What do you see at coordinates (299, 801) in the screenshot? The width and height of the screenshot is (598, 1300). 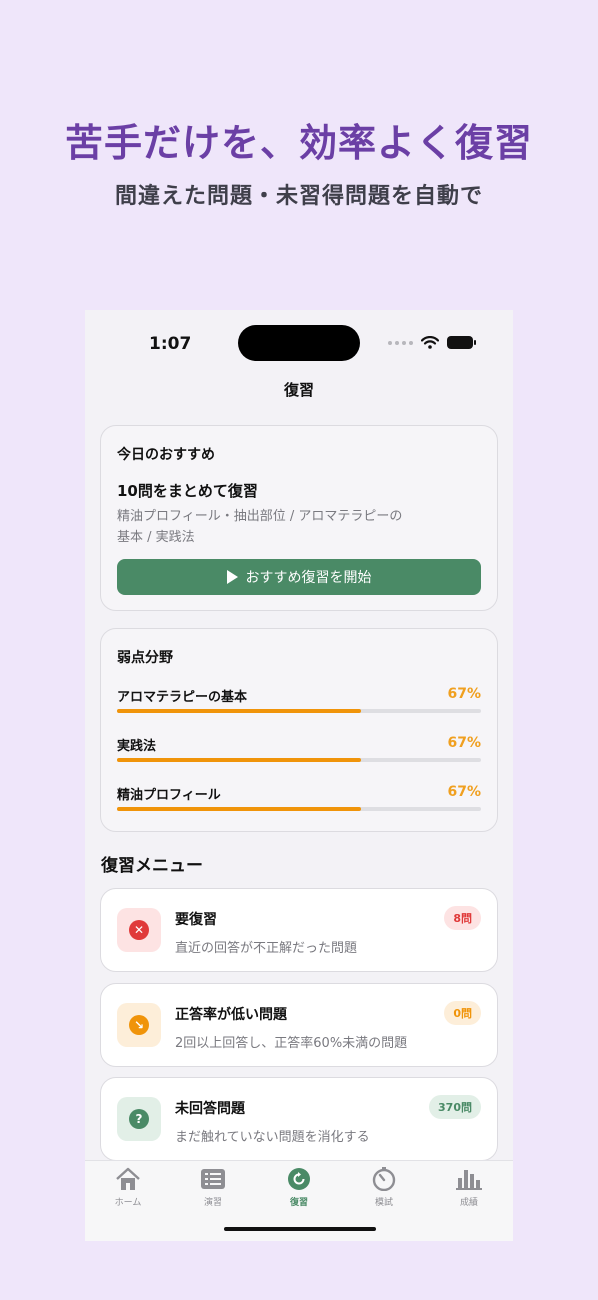 I see `weak-area-row: 精油プロフィール 67%` at bounding box center [299, 801].